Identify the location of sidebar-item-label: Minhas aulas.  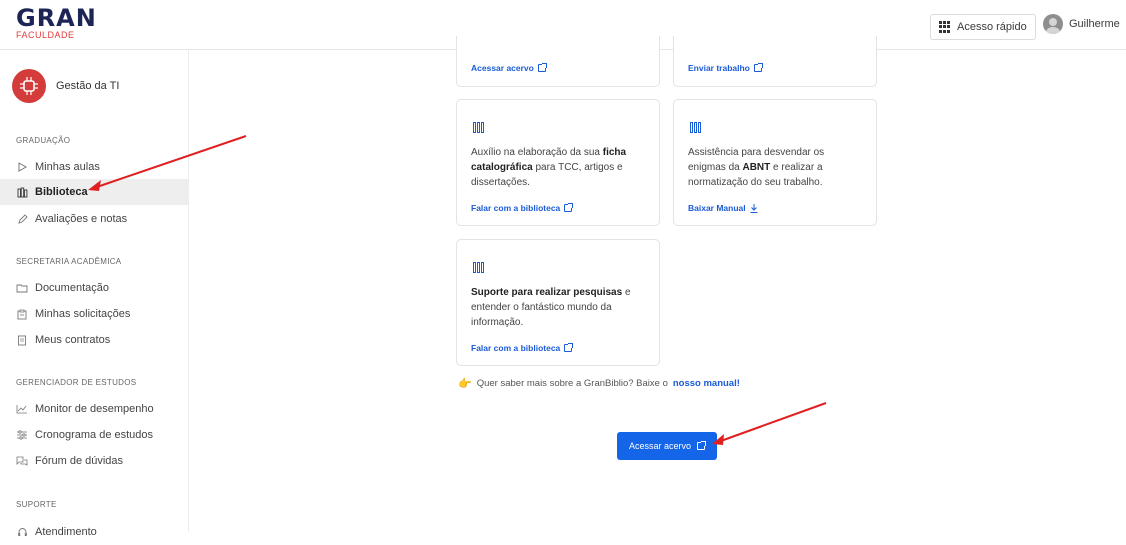
(67, 167).